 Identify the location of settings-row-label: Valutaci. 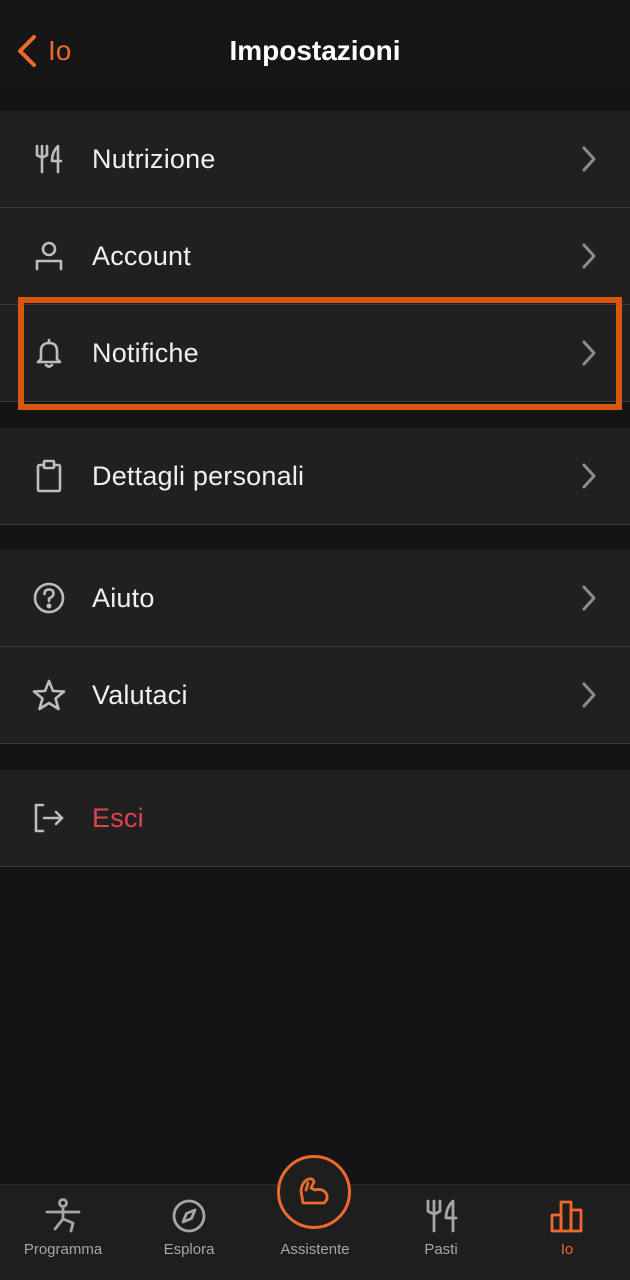
(140, 694).